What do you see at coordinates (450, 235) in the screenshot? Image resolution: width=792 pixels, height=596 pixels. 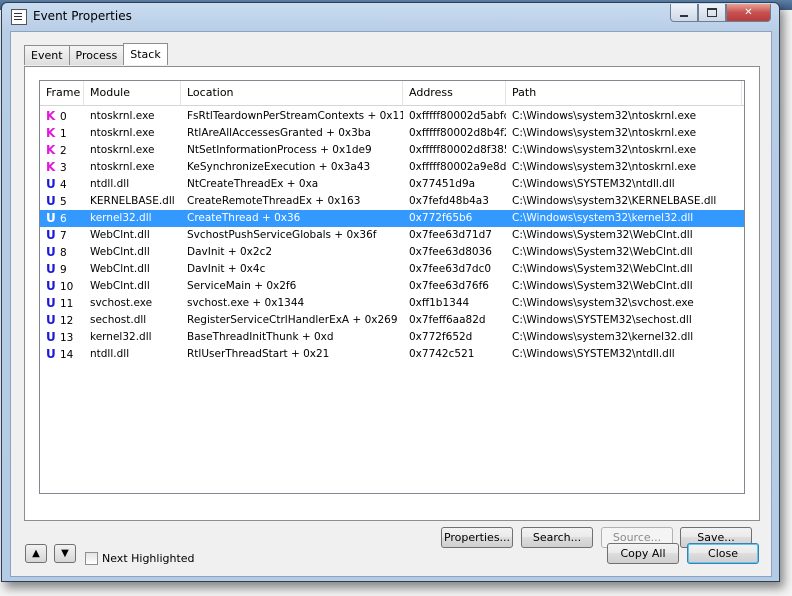 I see `address-cell: 0x7fee63d71d7` at bounding box center [450, 235].